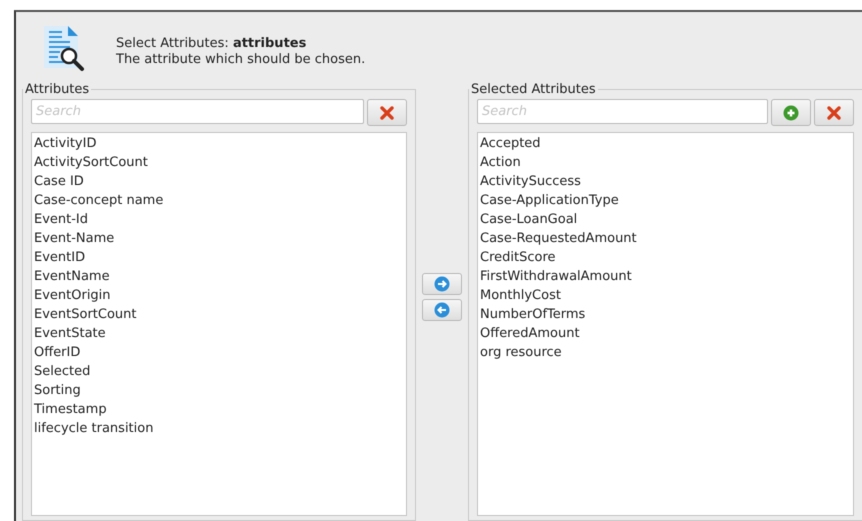 The image size is (862, 521). I want to click on list-item: org resource, so click(665, 352).